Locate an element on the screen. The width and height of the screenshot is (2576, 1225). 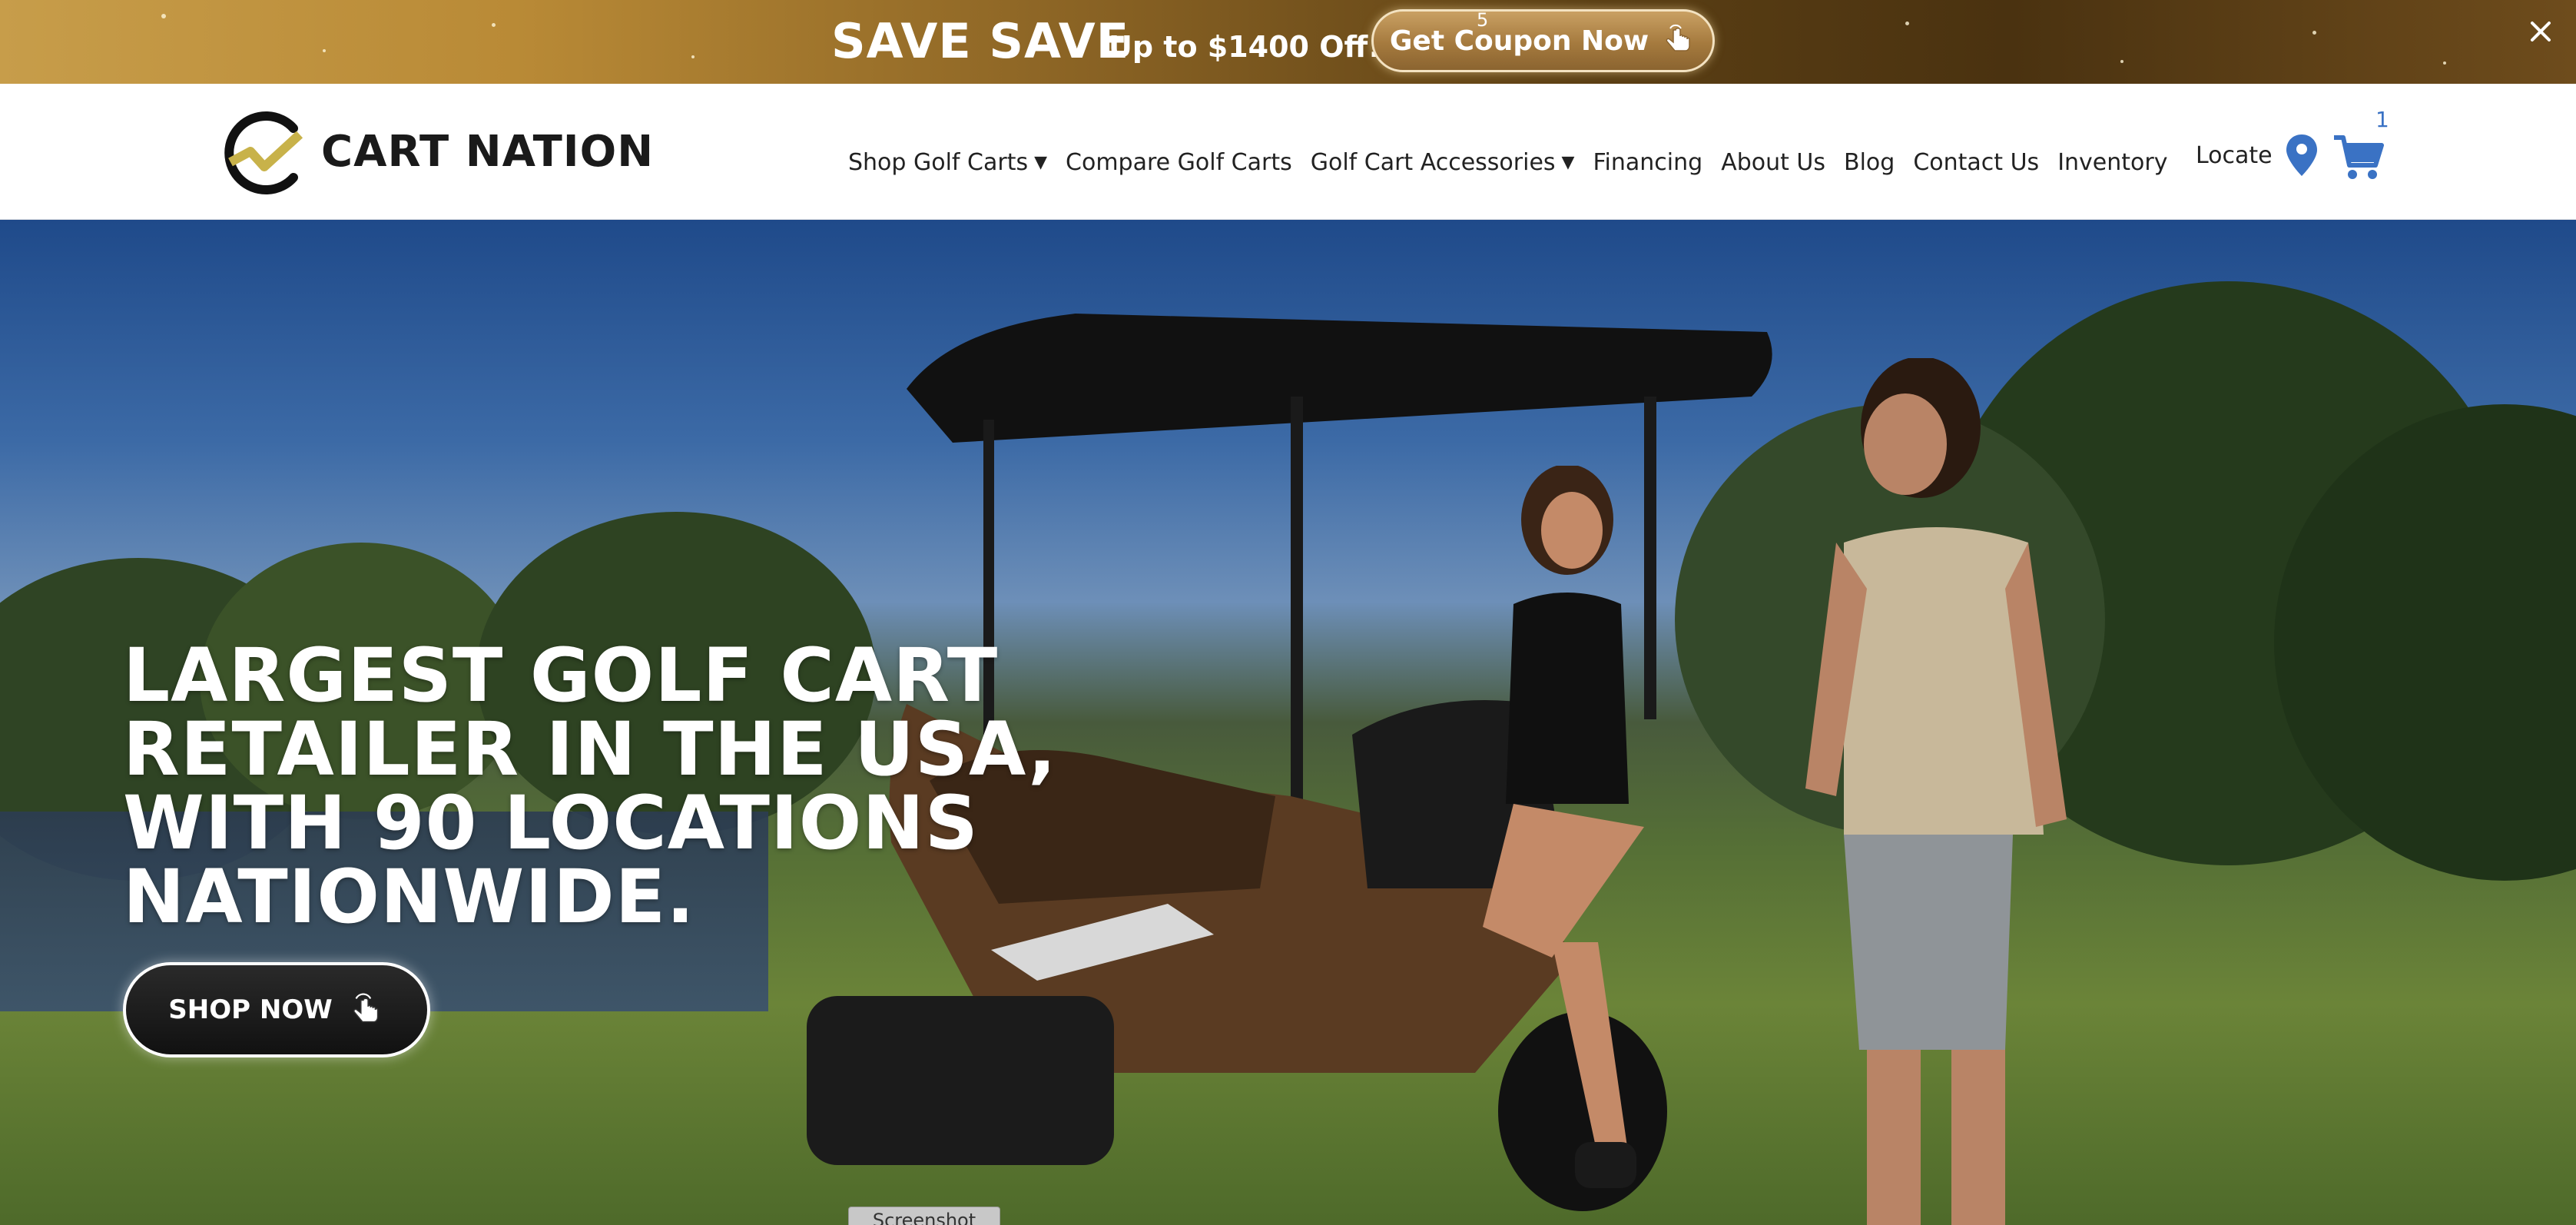
nav-financing: Financing is located at coordinates (1647, 163).